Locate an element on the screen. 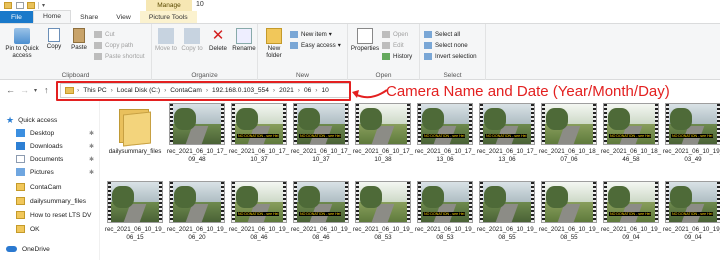  sidebar-item-pictures: Pictures ✱ is located at coordinates (57, 172).